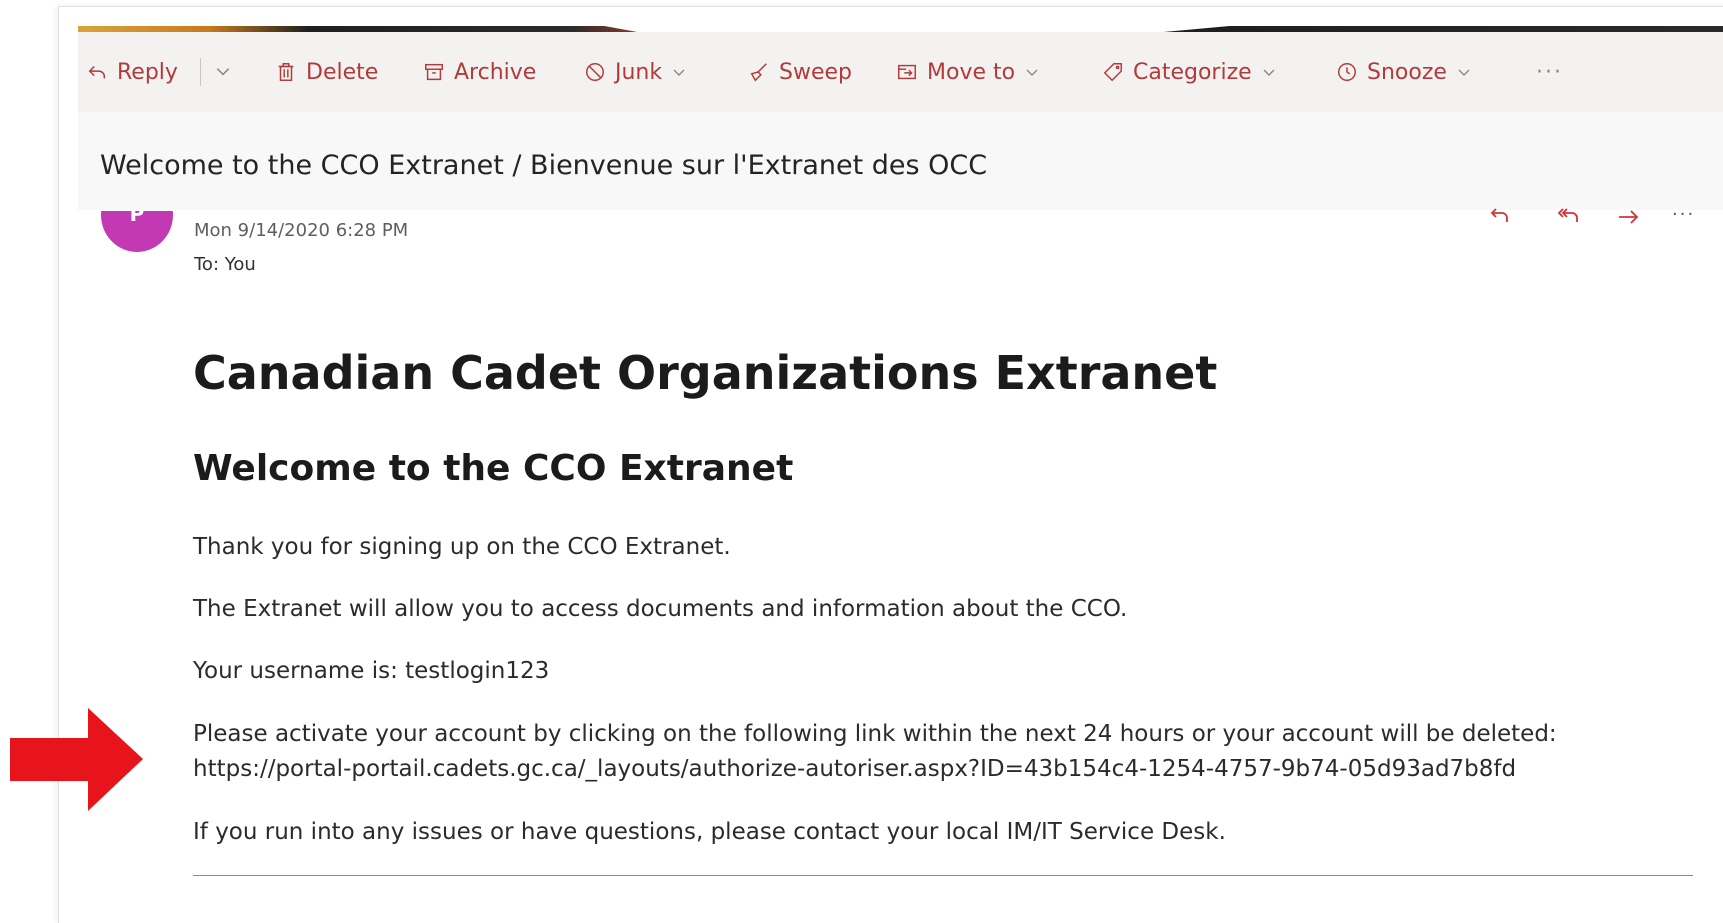  I want to click on snooze-button: Snooze, so click(1404, 72).